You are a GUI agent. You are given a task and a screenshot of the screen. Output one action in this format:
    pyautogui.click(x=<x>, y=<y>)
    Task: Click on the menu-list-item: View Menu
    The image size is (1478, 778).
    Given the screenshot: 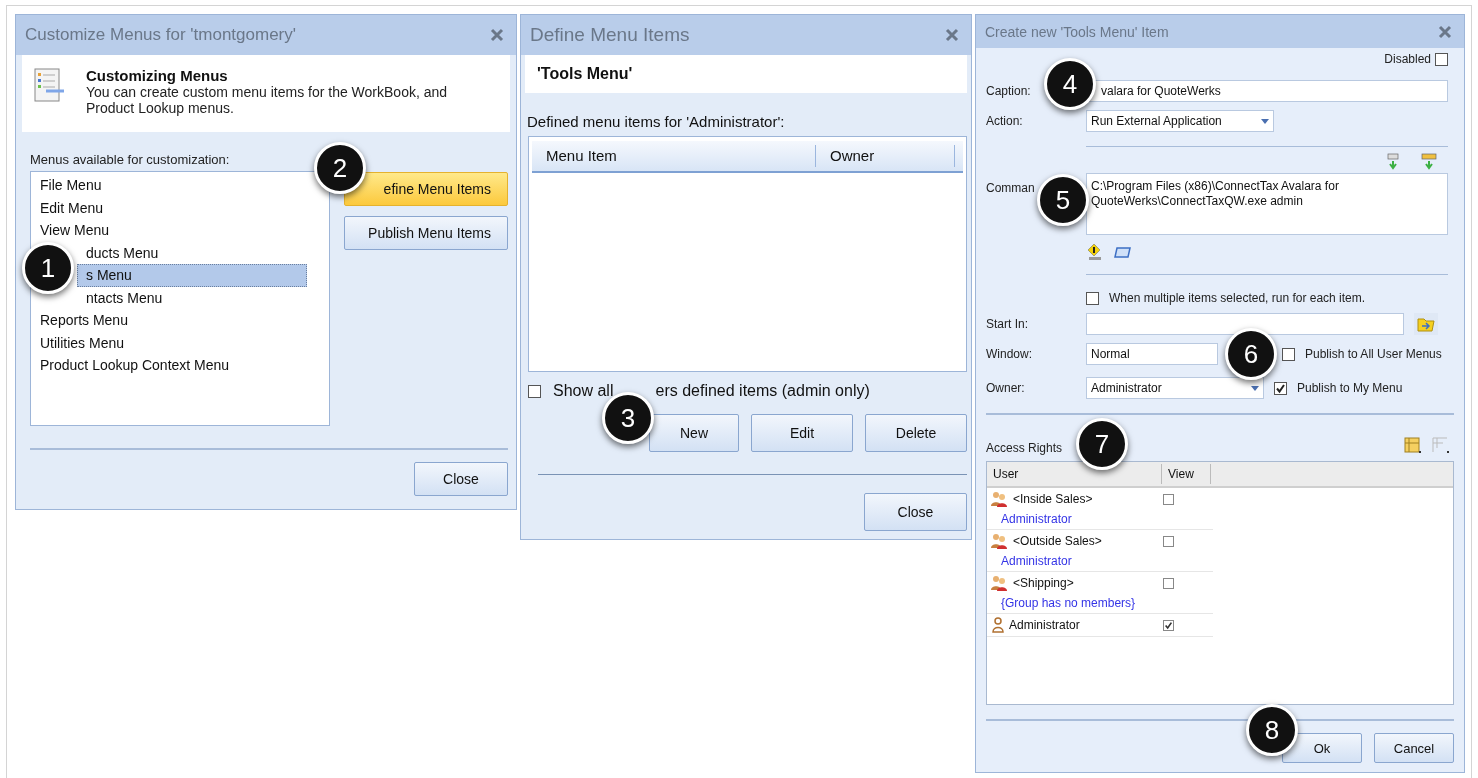 What is the action you would take?
    pyautogui.click(x=169, y=230)
    